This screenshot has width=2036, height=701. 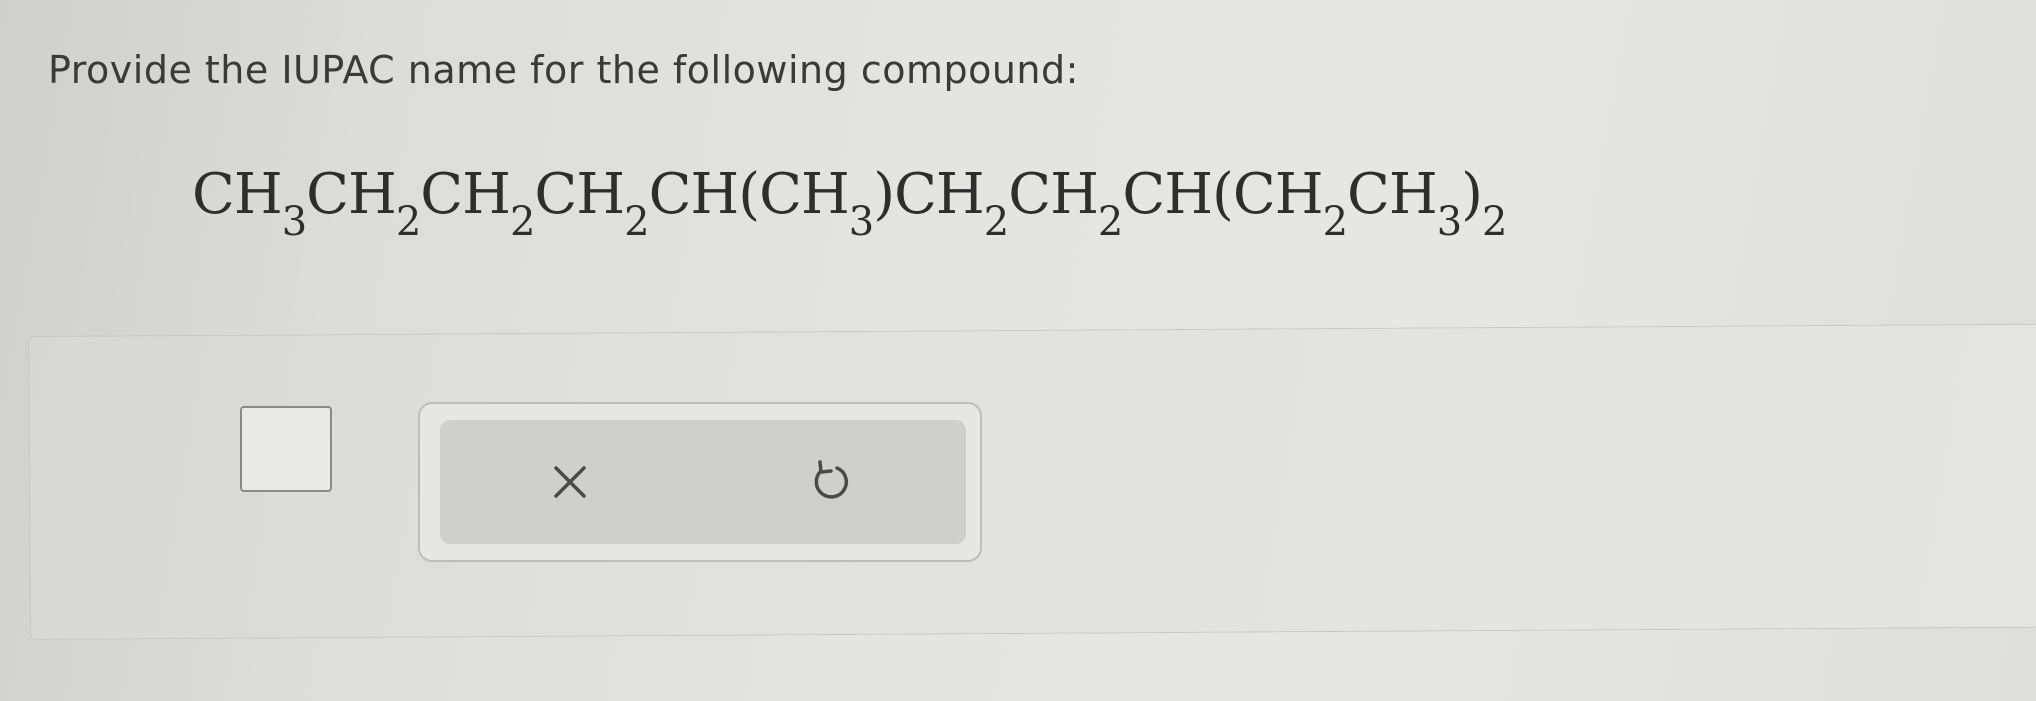 I want to click on undo-button, so click(x=830, y=482).